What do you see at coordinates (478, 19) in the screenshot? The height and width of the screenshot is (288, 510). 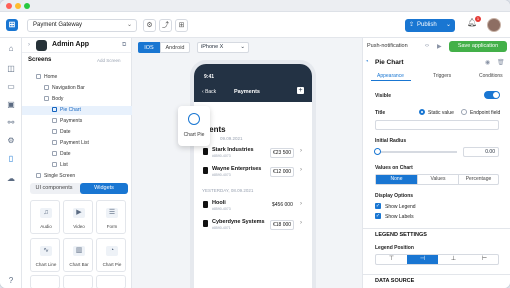 I see `notification-badge: 1` at bounding box center [478, 19].